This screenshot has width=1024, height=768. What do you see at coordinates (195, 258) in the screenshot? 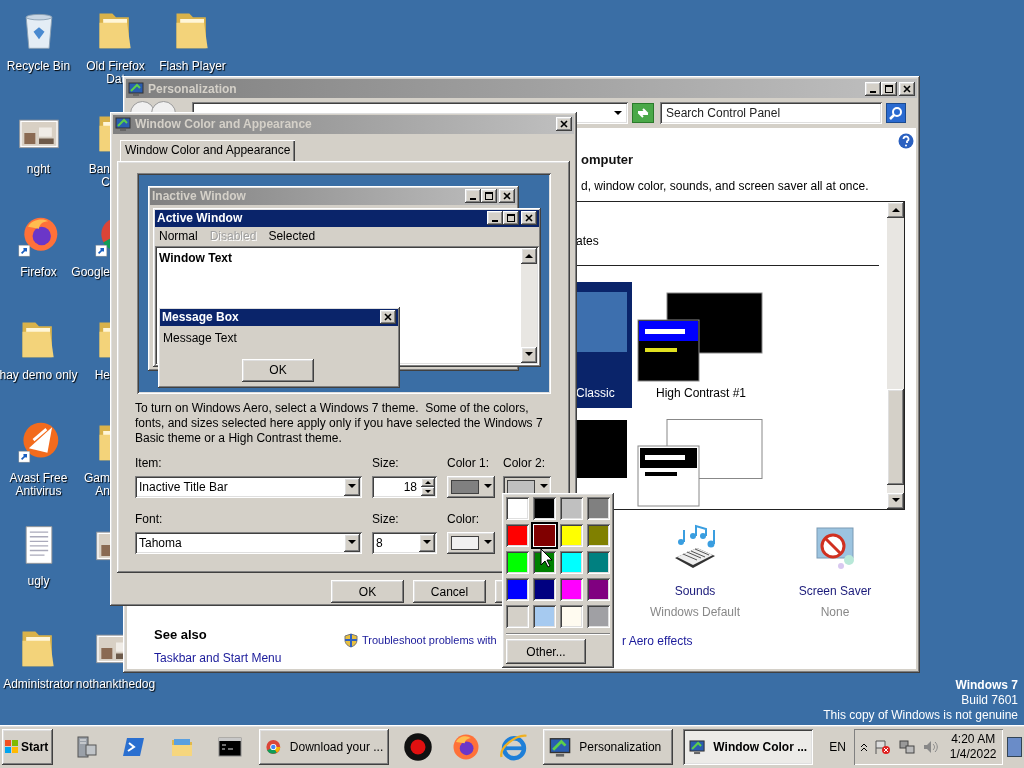
I see `window-text: Window Text` at bounding box center [195, 258].